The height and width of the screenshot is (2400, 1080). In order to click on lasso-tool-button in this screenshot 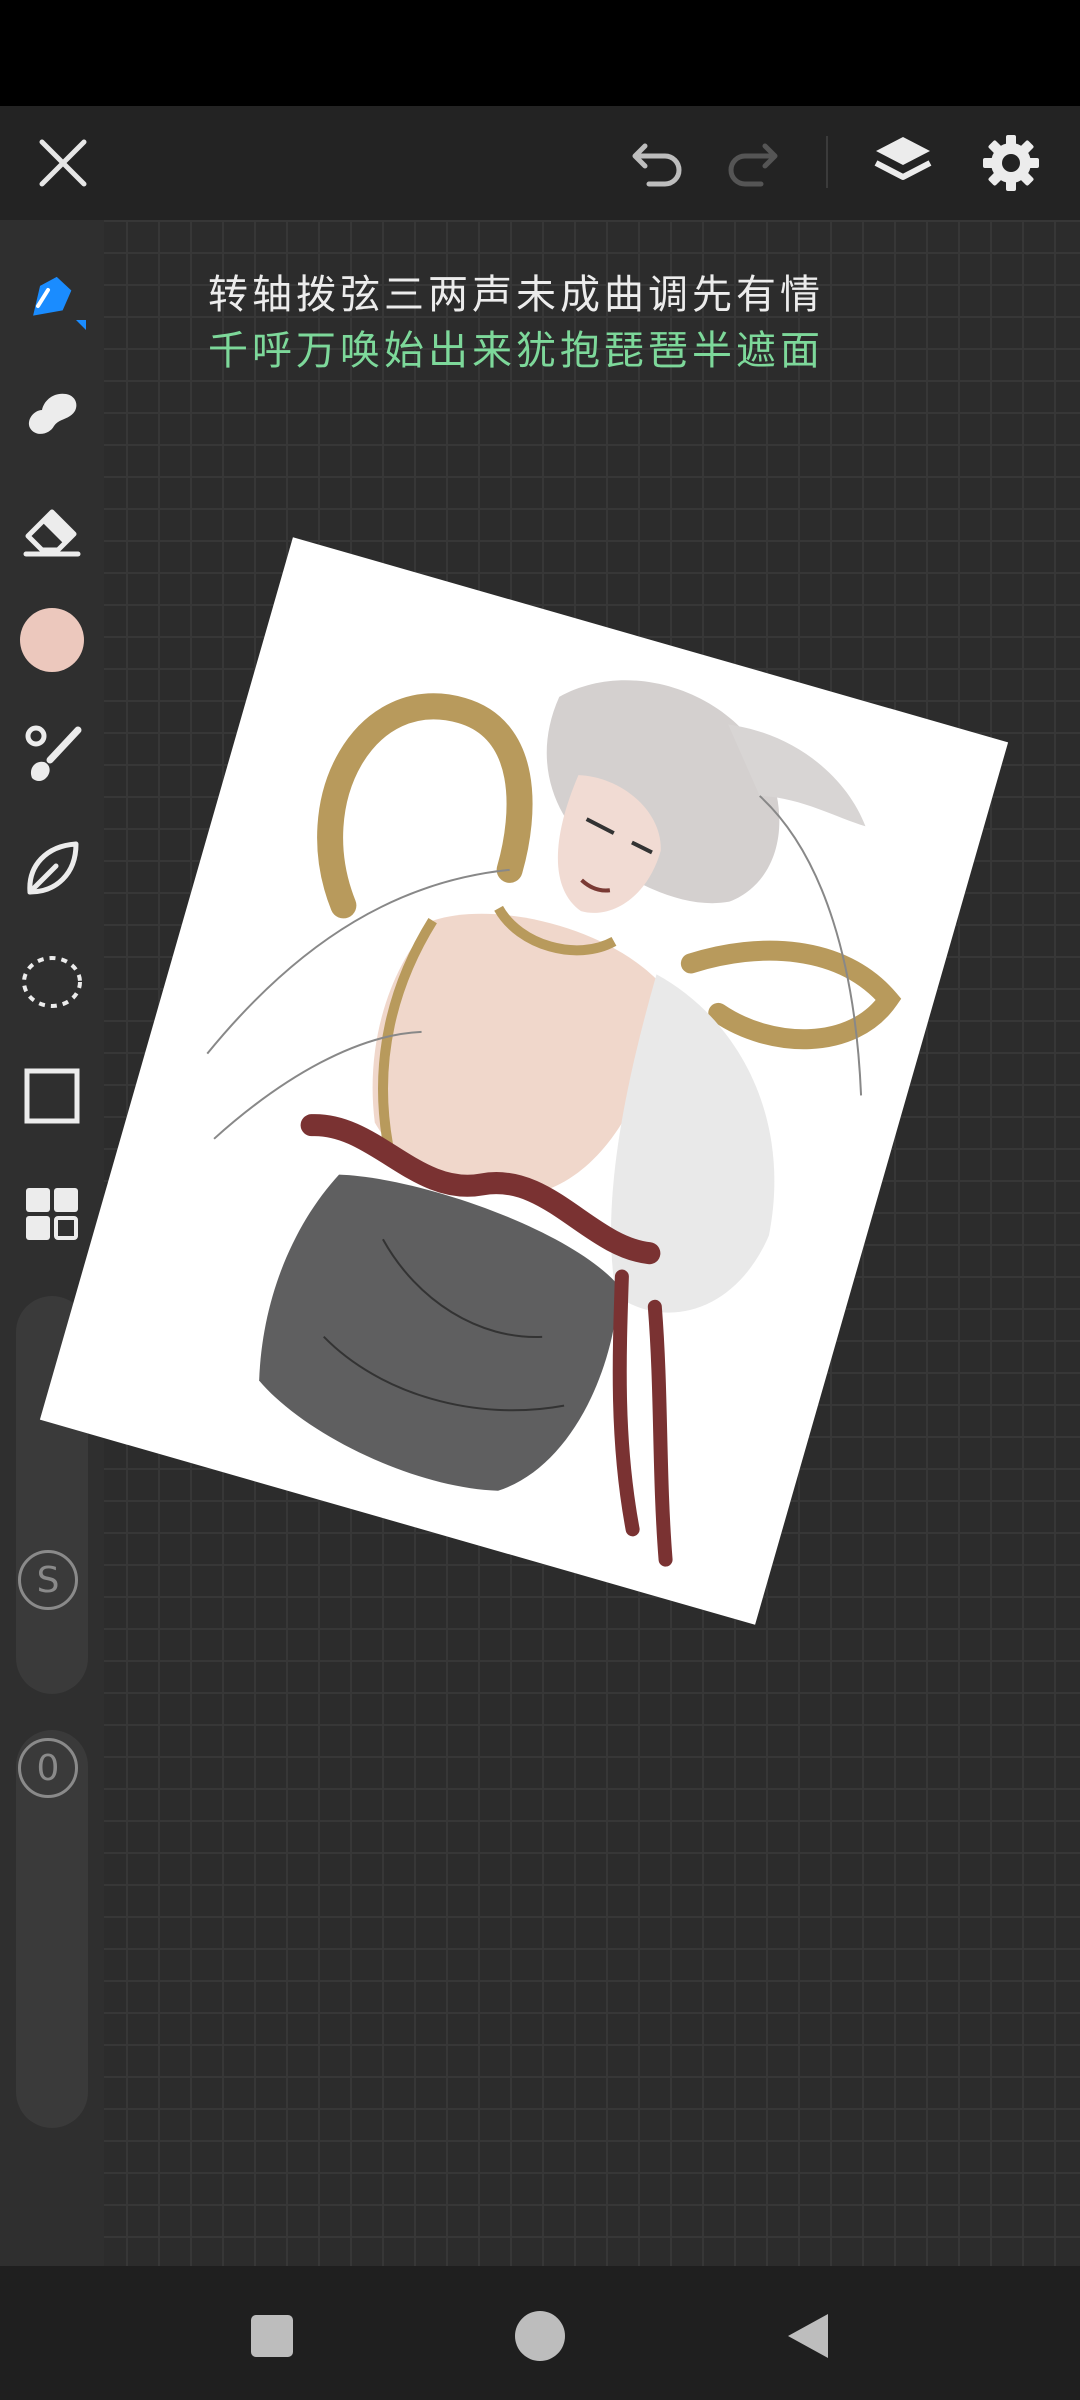, I will do `click(52, 982)`.